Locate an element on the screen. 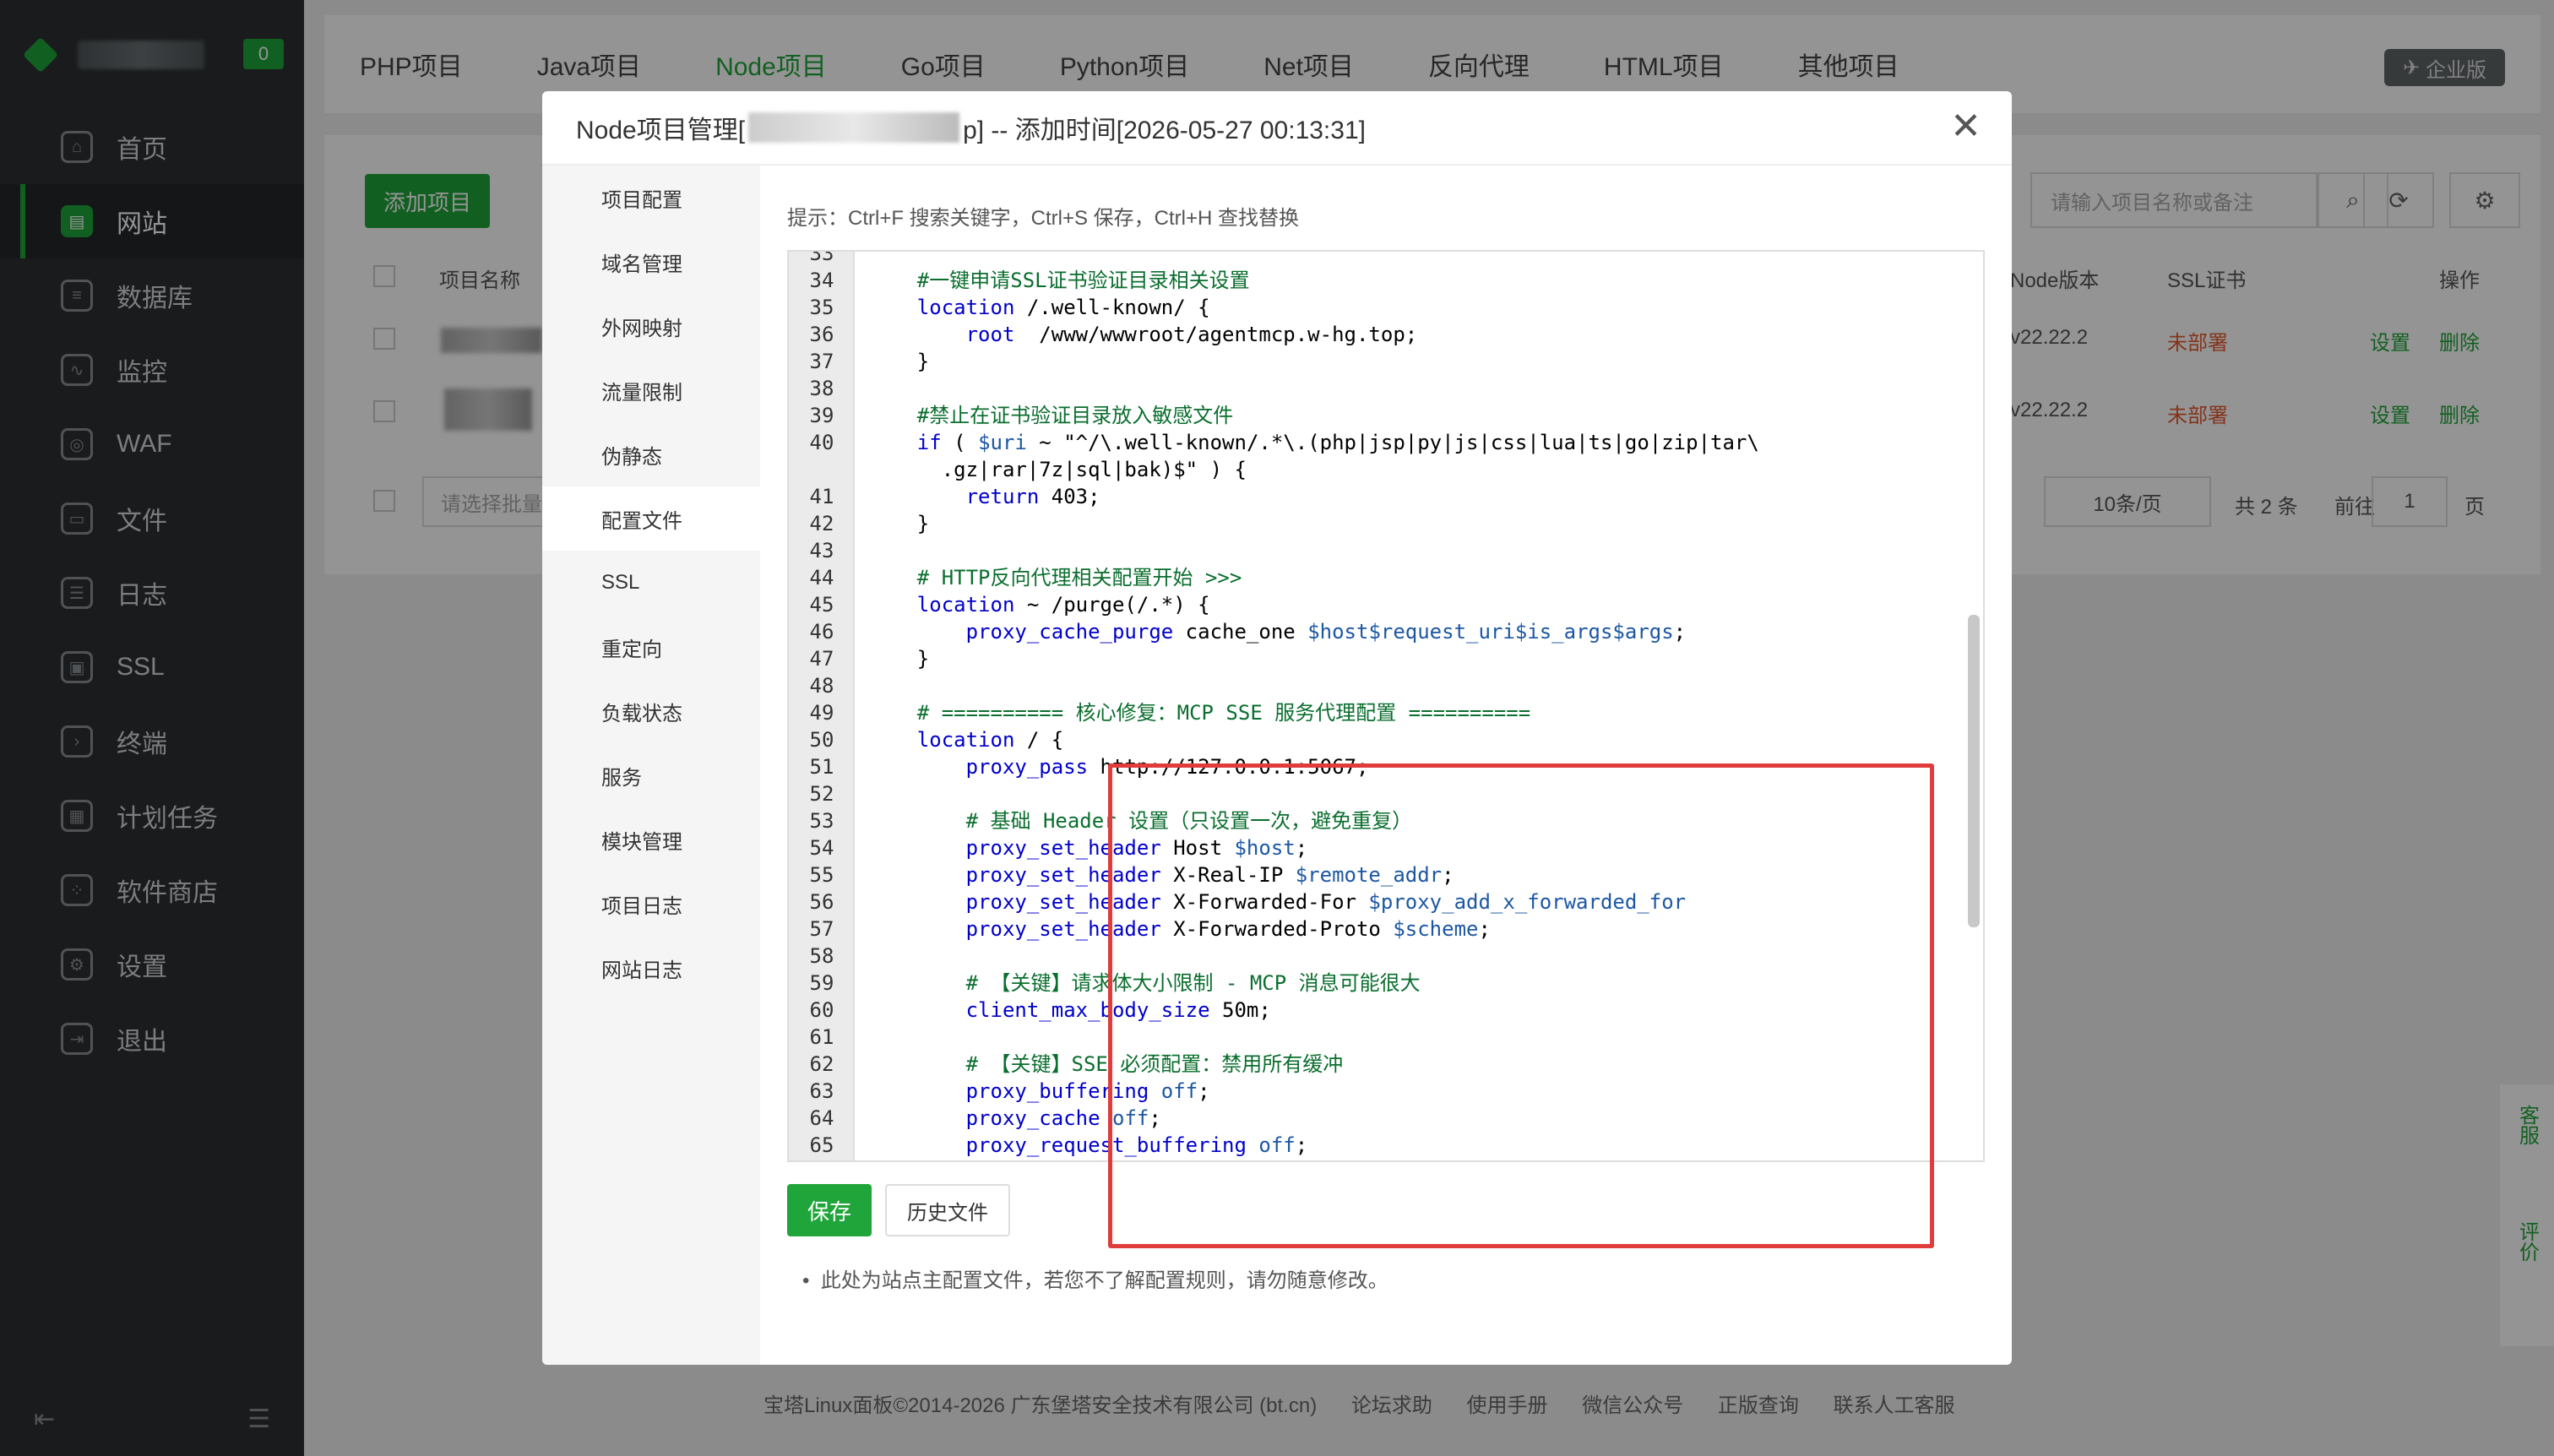 The image size is (2554, 1456). line-number: 45 is located at coordinates (821, 605).